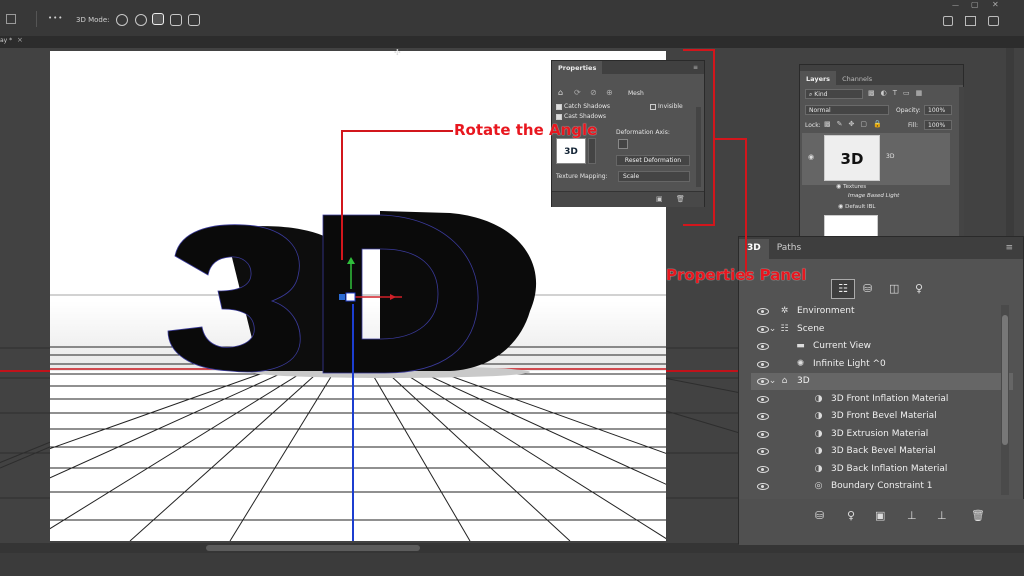  Describe the element at coordinates (194, 20) in the screenshot. I see `scale-3d-icon` at that location.